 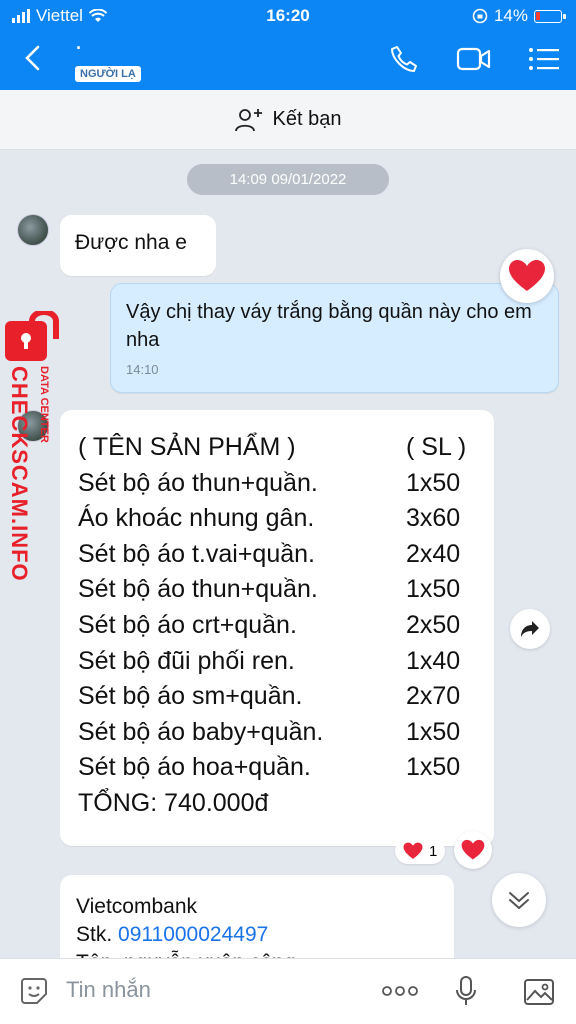 I want to click on list-header: ( TÊN SẢN PHẨM ) ( SL ), so click(x=277, y=448).